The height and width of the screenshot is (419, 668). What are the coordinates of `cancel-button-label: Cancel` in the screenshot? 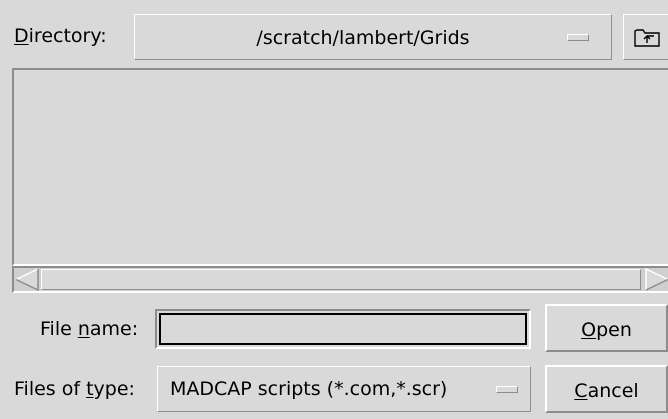 It's located at (606, 391).